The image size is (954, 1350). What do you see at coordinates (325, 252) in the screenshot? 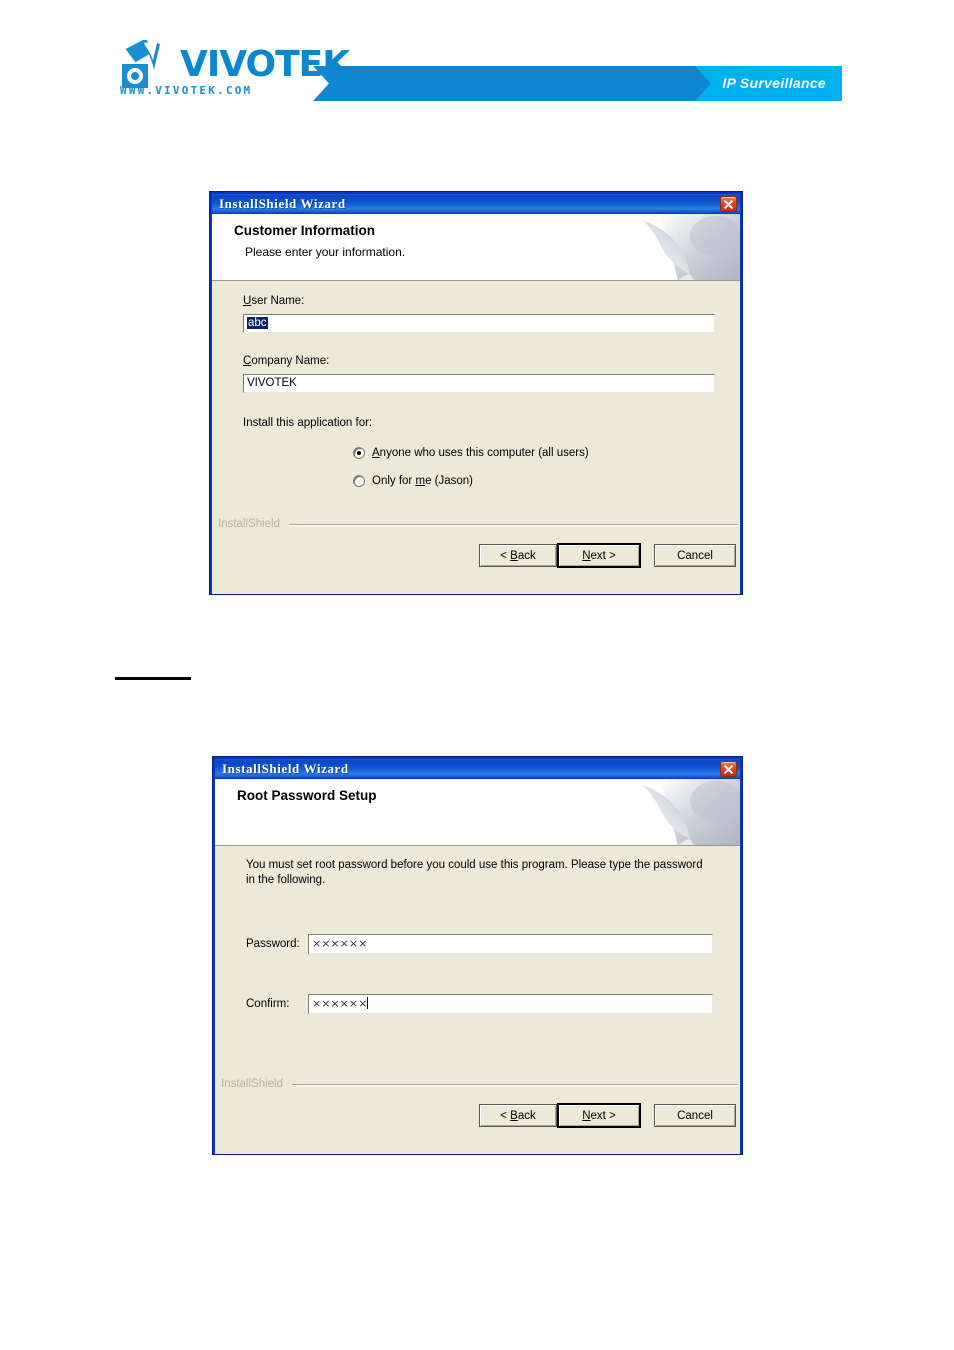
I see `dialog1-subheading: Please enter your information.` at bounding box center [325, 252].